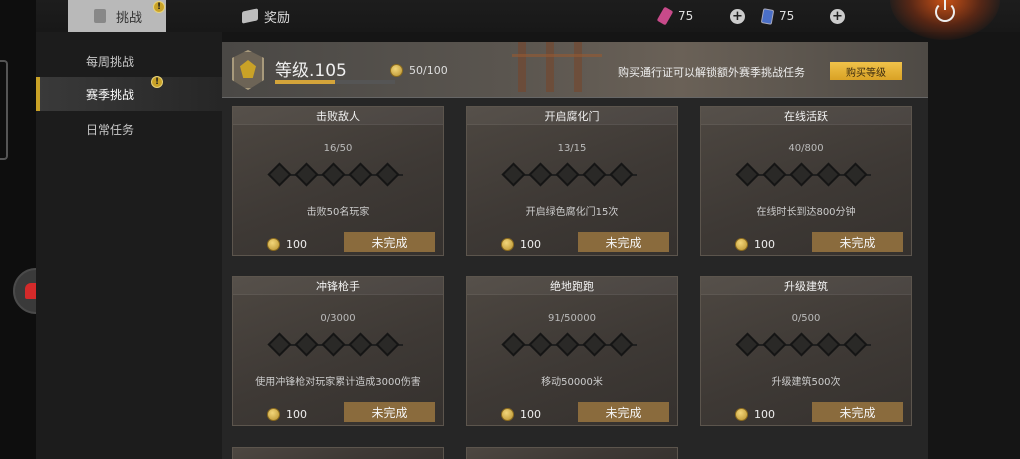 The width and height of the screenshot is (1020, 459). I want to click on card-description: 移动50000米, so click(572, 382).